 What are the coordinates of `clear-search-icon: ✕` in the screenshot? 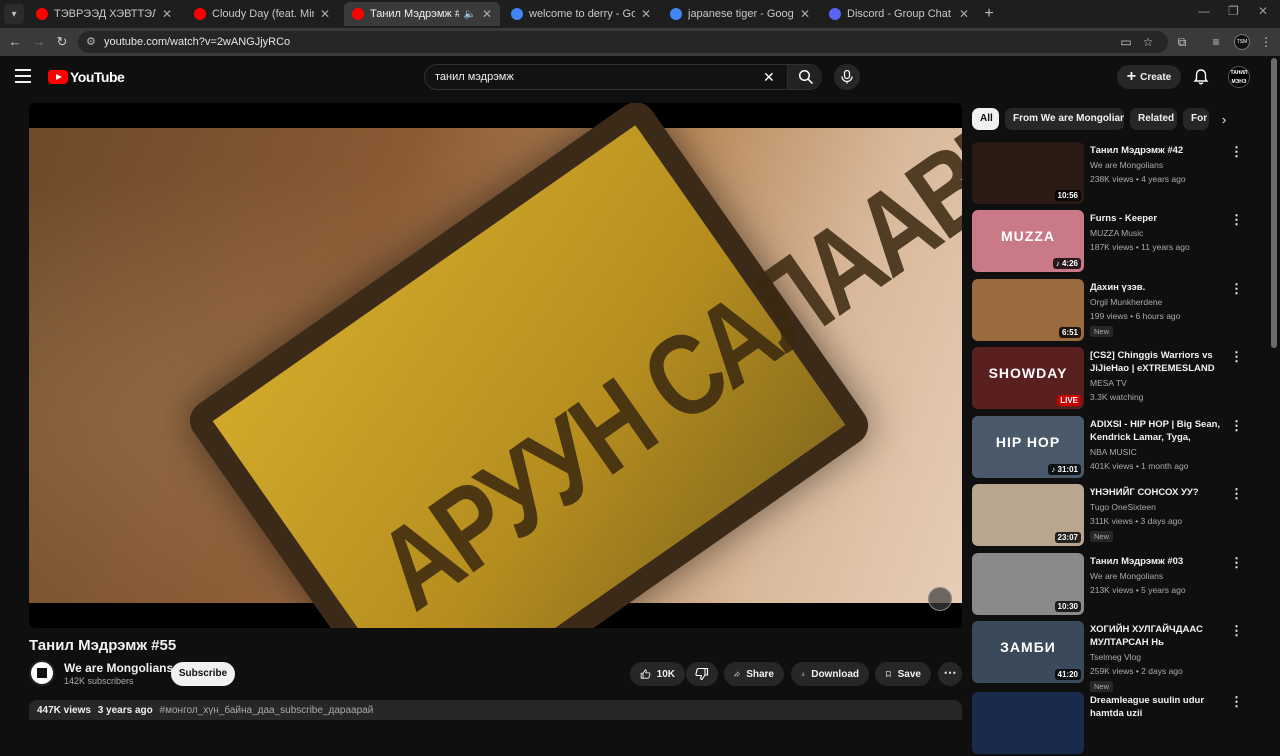 It's located at (769, 77).